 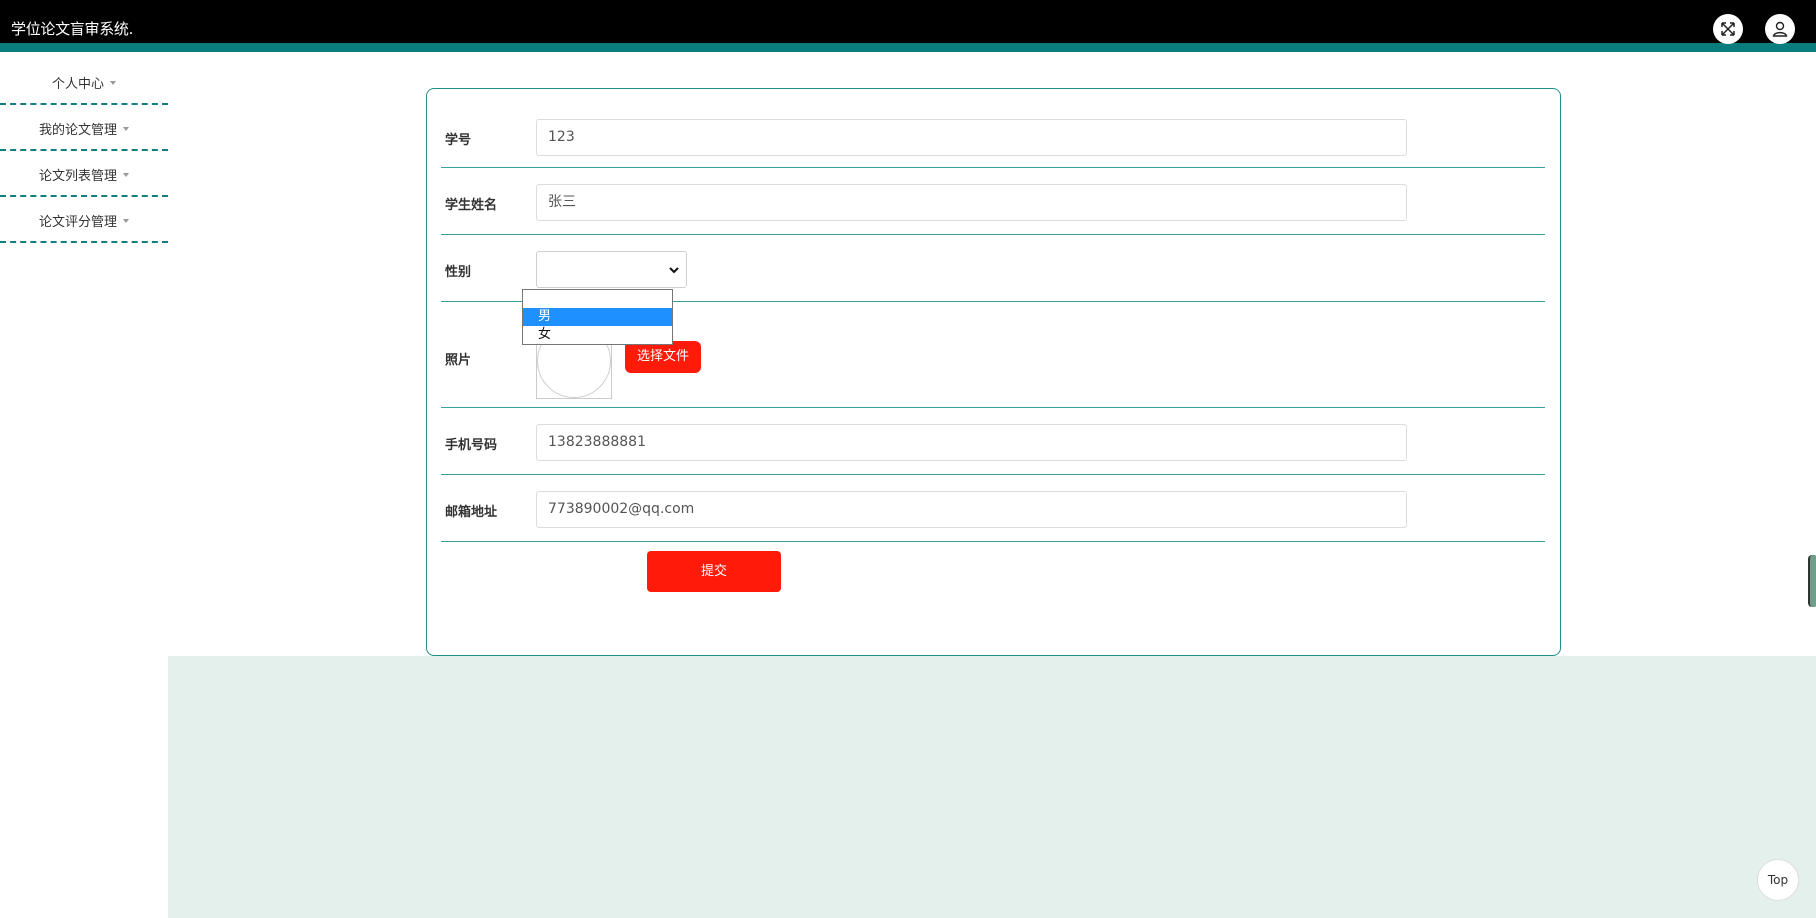 I want to click on photo-label: 照片, so click(x=458, y=360).